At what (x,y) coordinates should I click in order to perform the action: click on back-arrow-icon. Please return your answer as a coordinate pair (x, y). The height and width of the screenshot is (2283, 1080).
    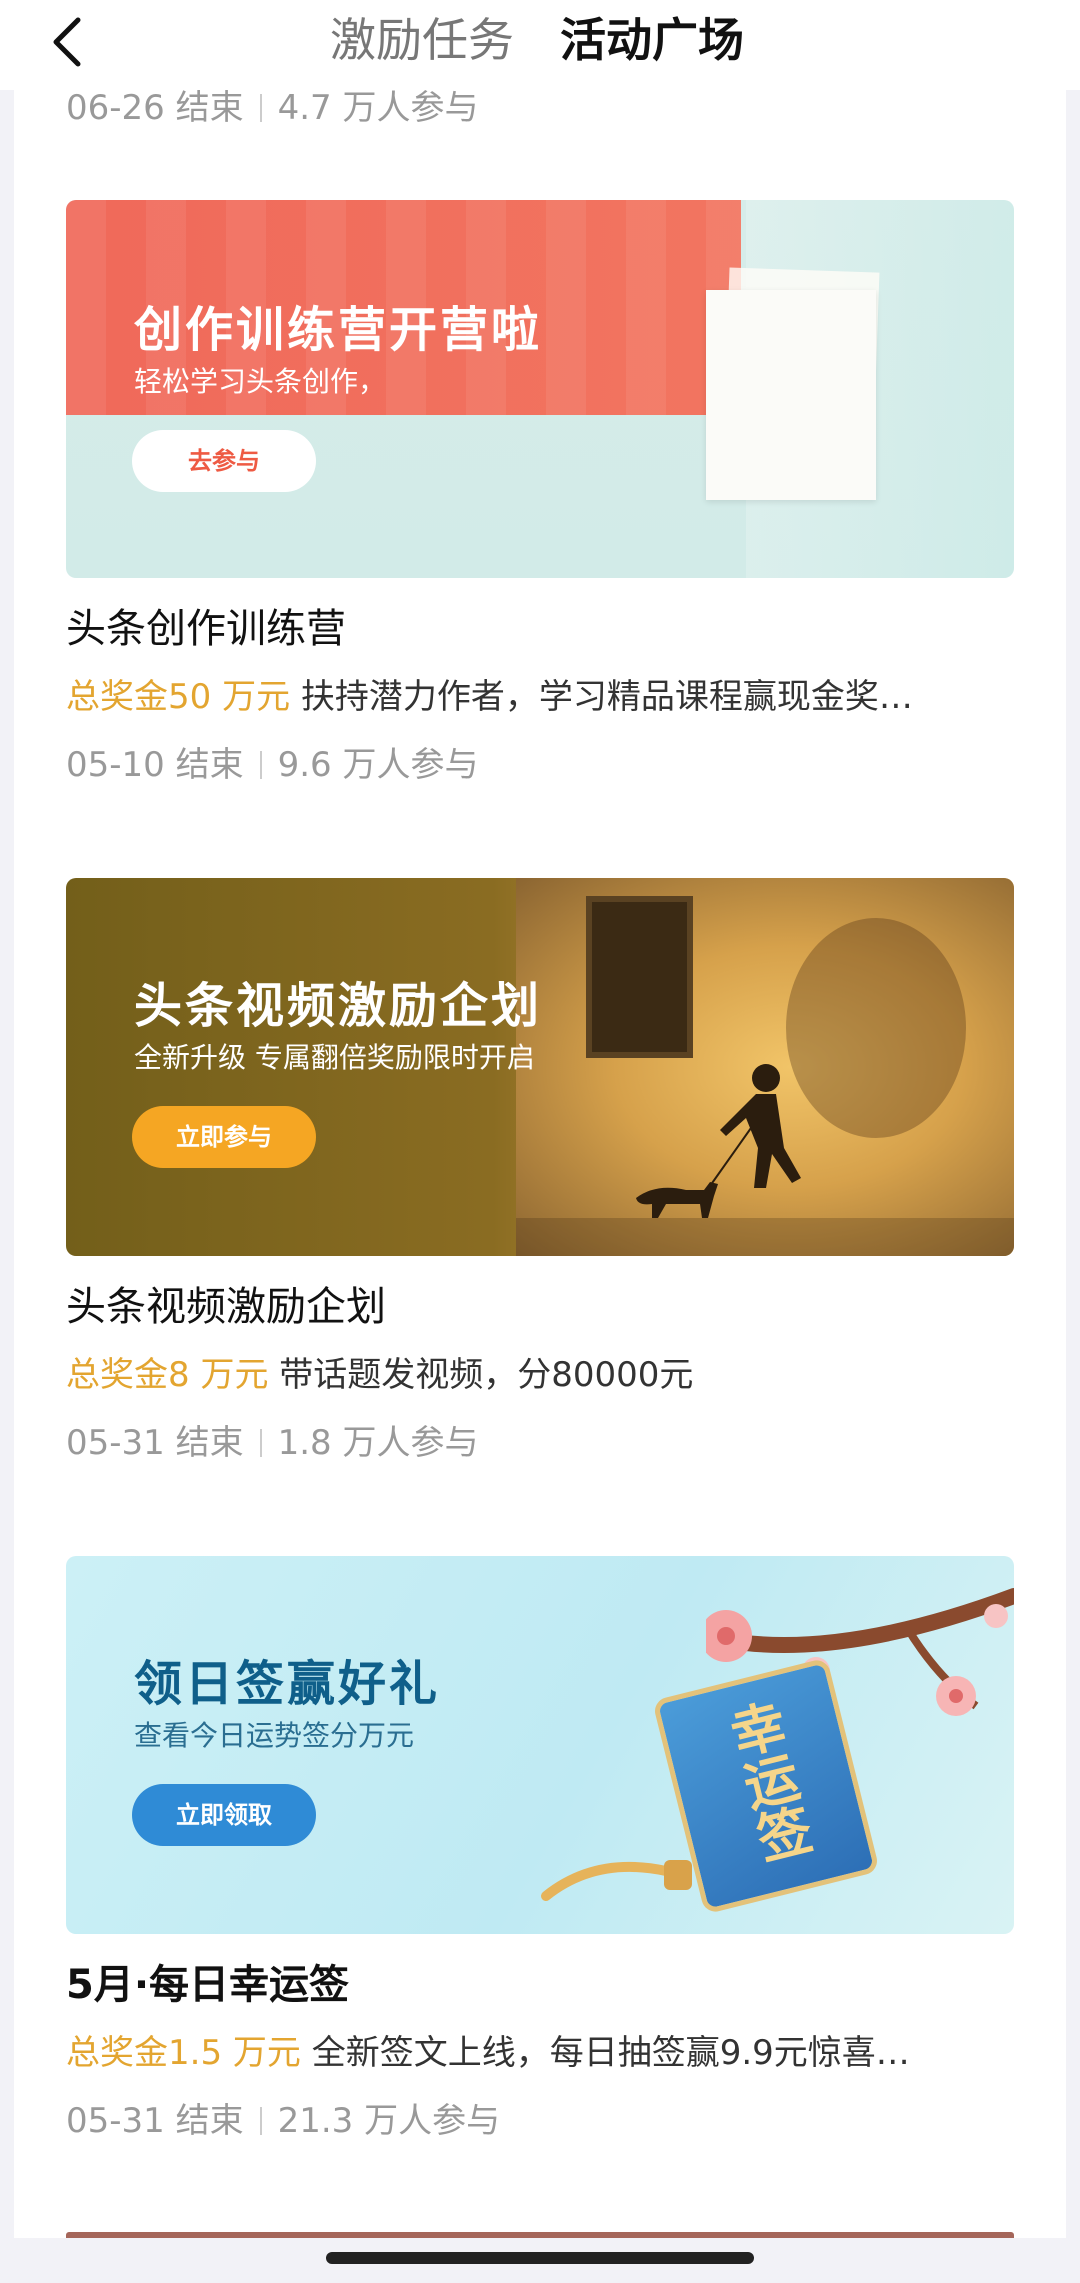
    Looking at the image, I should click on (70, 42).